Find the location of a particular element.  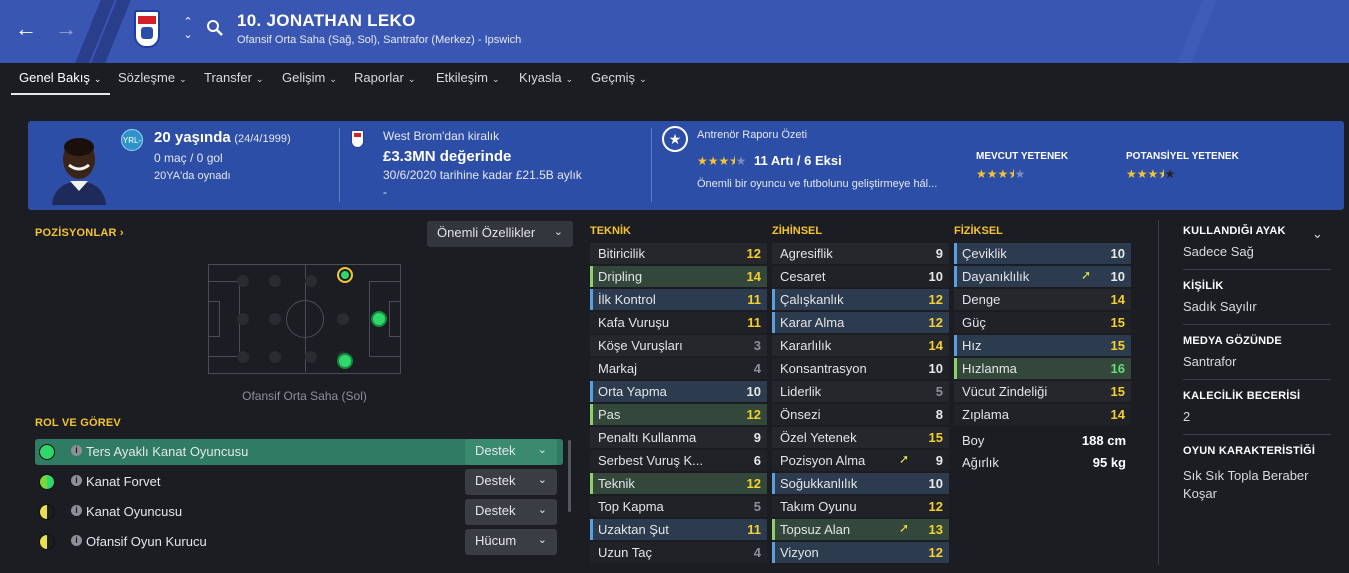

tab-transfer: Transfer ⌄ is located at coordinates (233, 77).